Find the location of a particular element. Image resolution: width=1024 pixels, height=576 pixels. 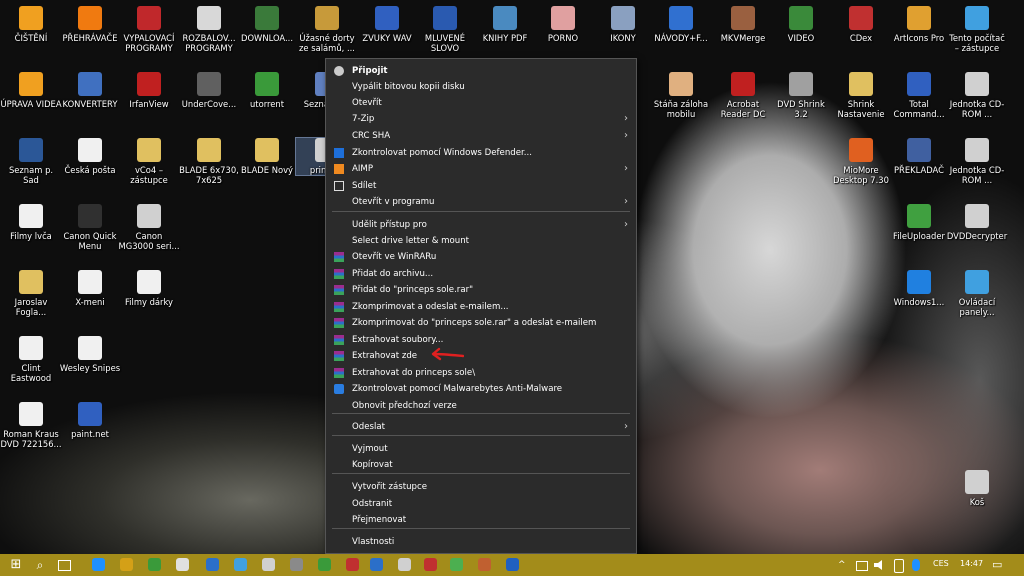

desktop-icon: DVD Shrink 3.2 is located at coordinates (801, 95).